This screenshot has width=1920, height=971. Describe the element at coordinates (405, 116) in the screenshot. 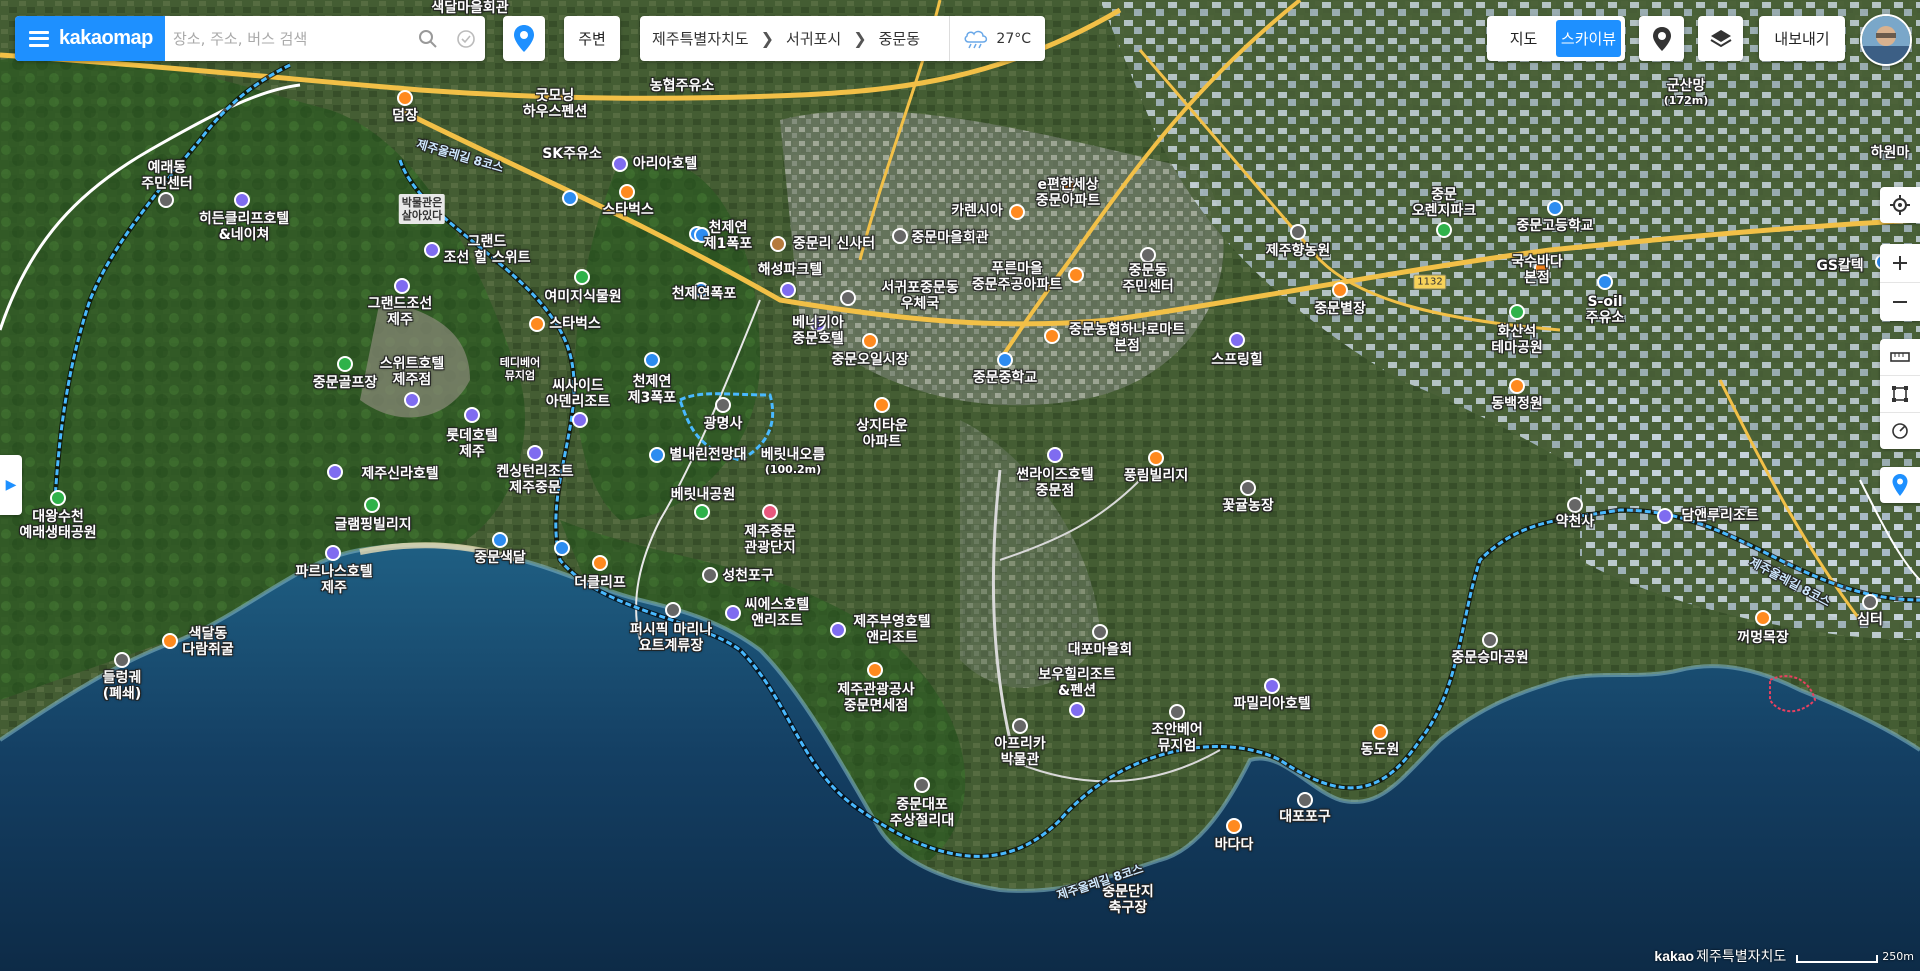

I see `map-label: 덤장` at that location.